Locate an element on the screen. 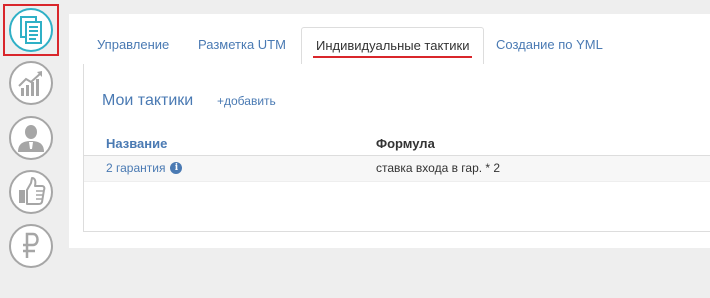 The image size is (710, 298). tab-yml-creation: Создание по YML is located at coordinates (549, 46).